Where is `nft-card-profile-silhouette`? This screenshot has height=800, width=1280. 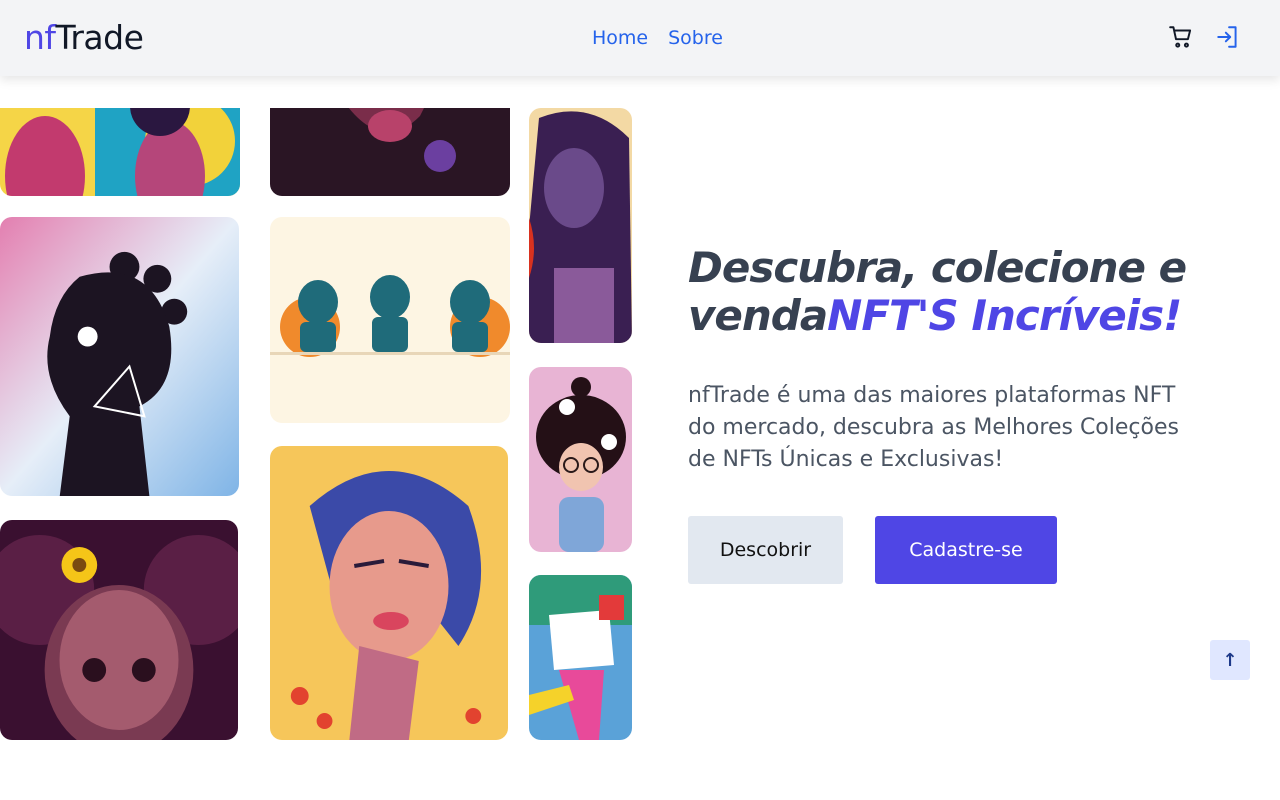
nft-card-profile-silhouette is located at coordinates (119, 356).